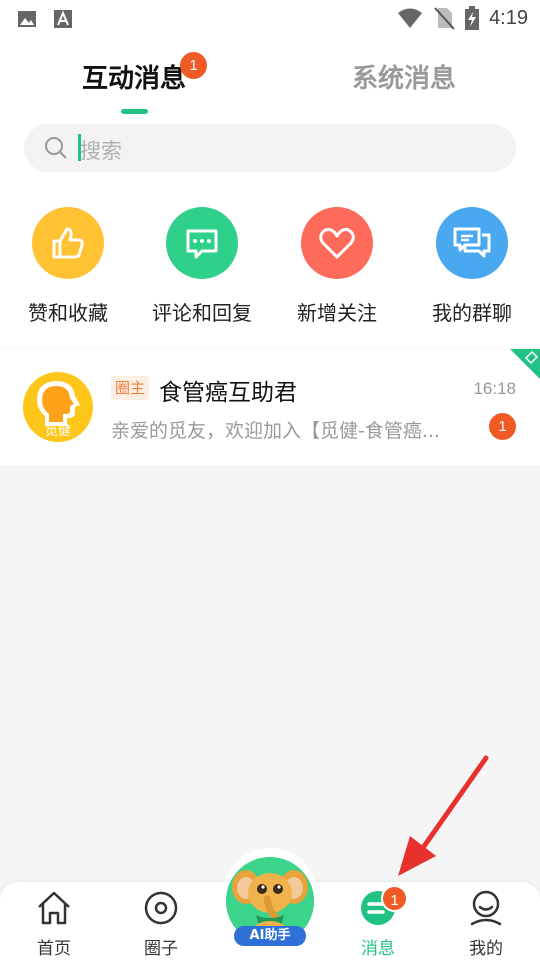  I want to click on tab-interactive-messages: 互动消息, so click(134, 76).